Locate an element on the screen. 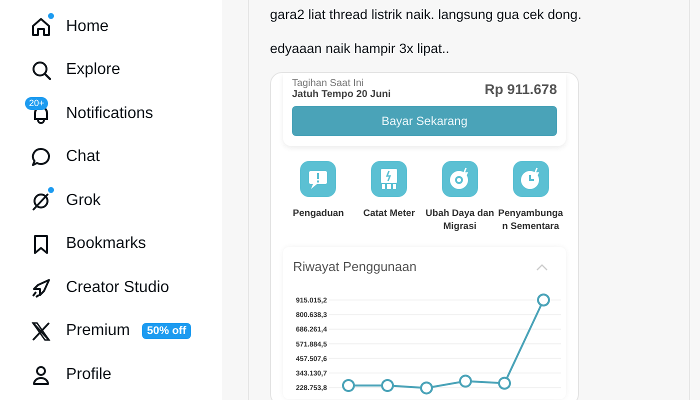  complaint-icon is located at coordinates (318, 179).